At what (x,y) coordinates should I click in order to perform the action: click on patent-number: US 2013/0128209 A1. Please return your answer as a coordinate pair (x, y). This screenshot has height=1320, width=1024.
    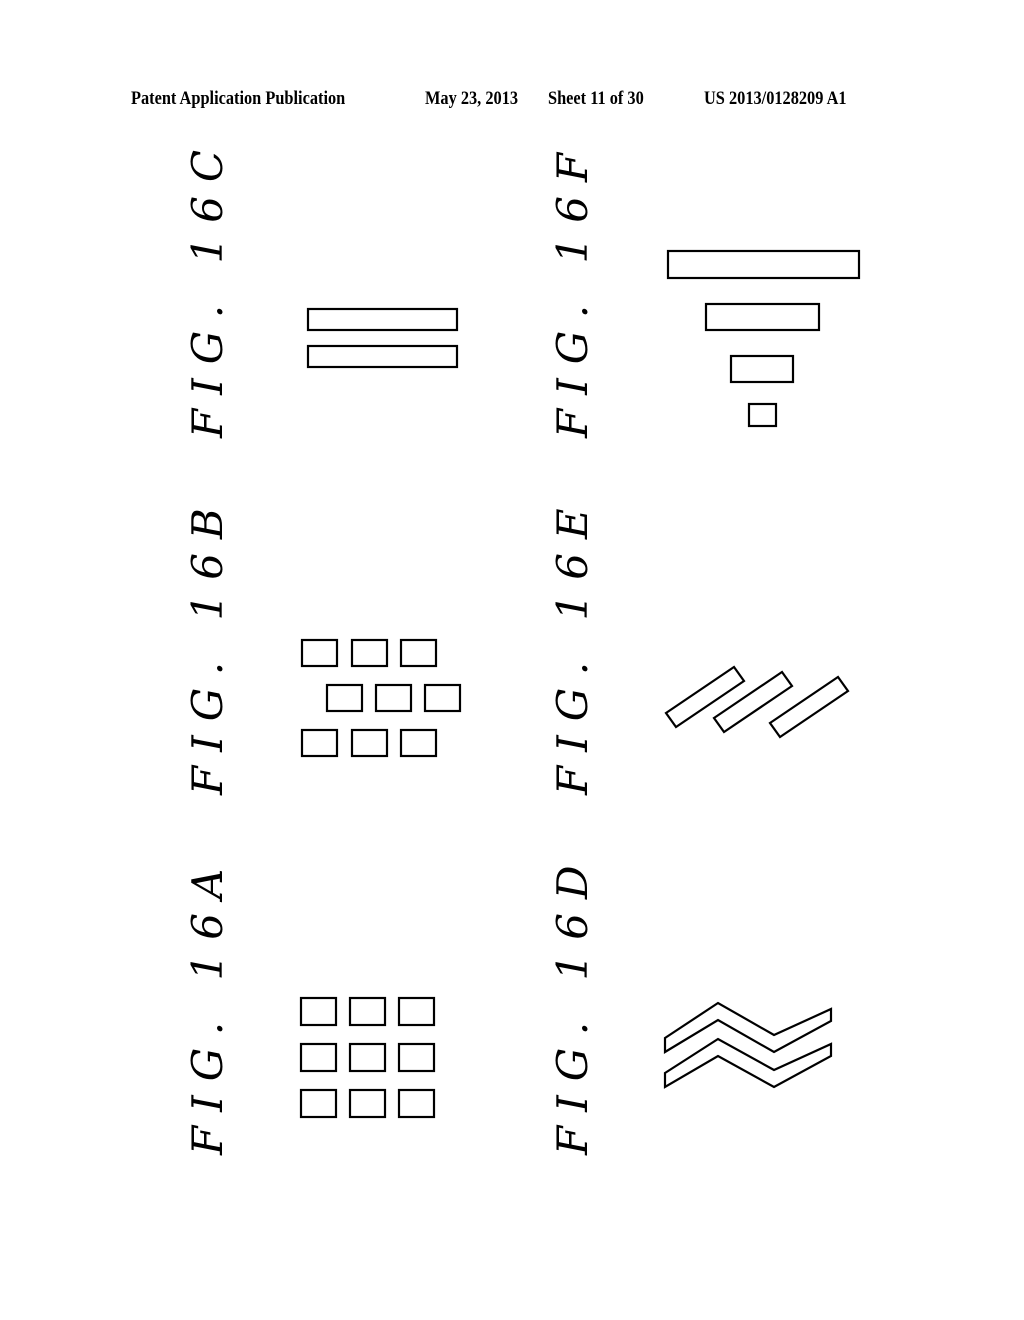
    Looking at the image, I should click on (775, 98).